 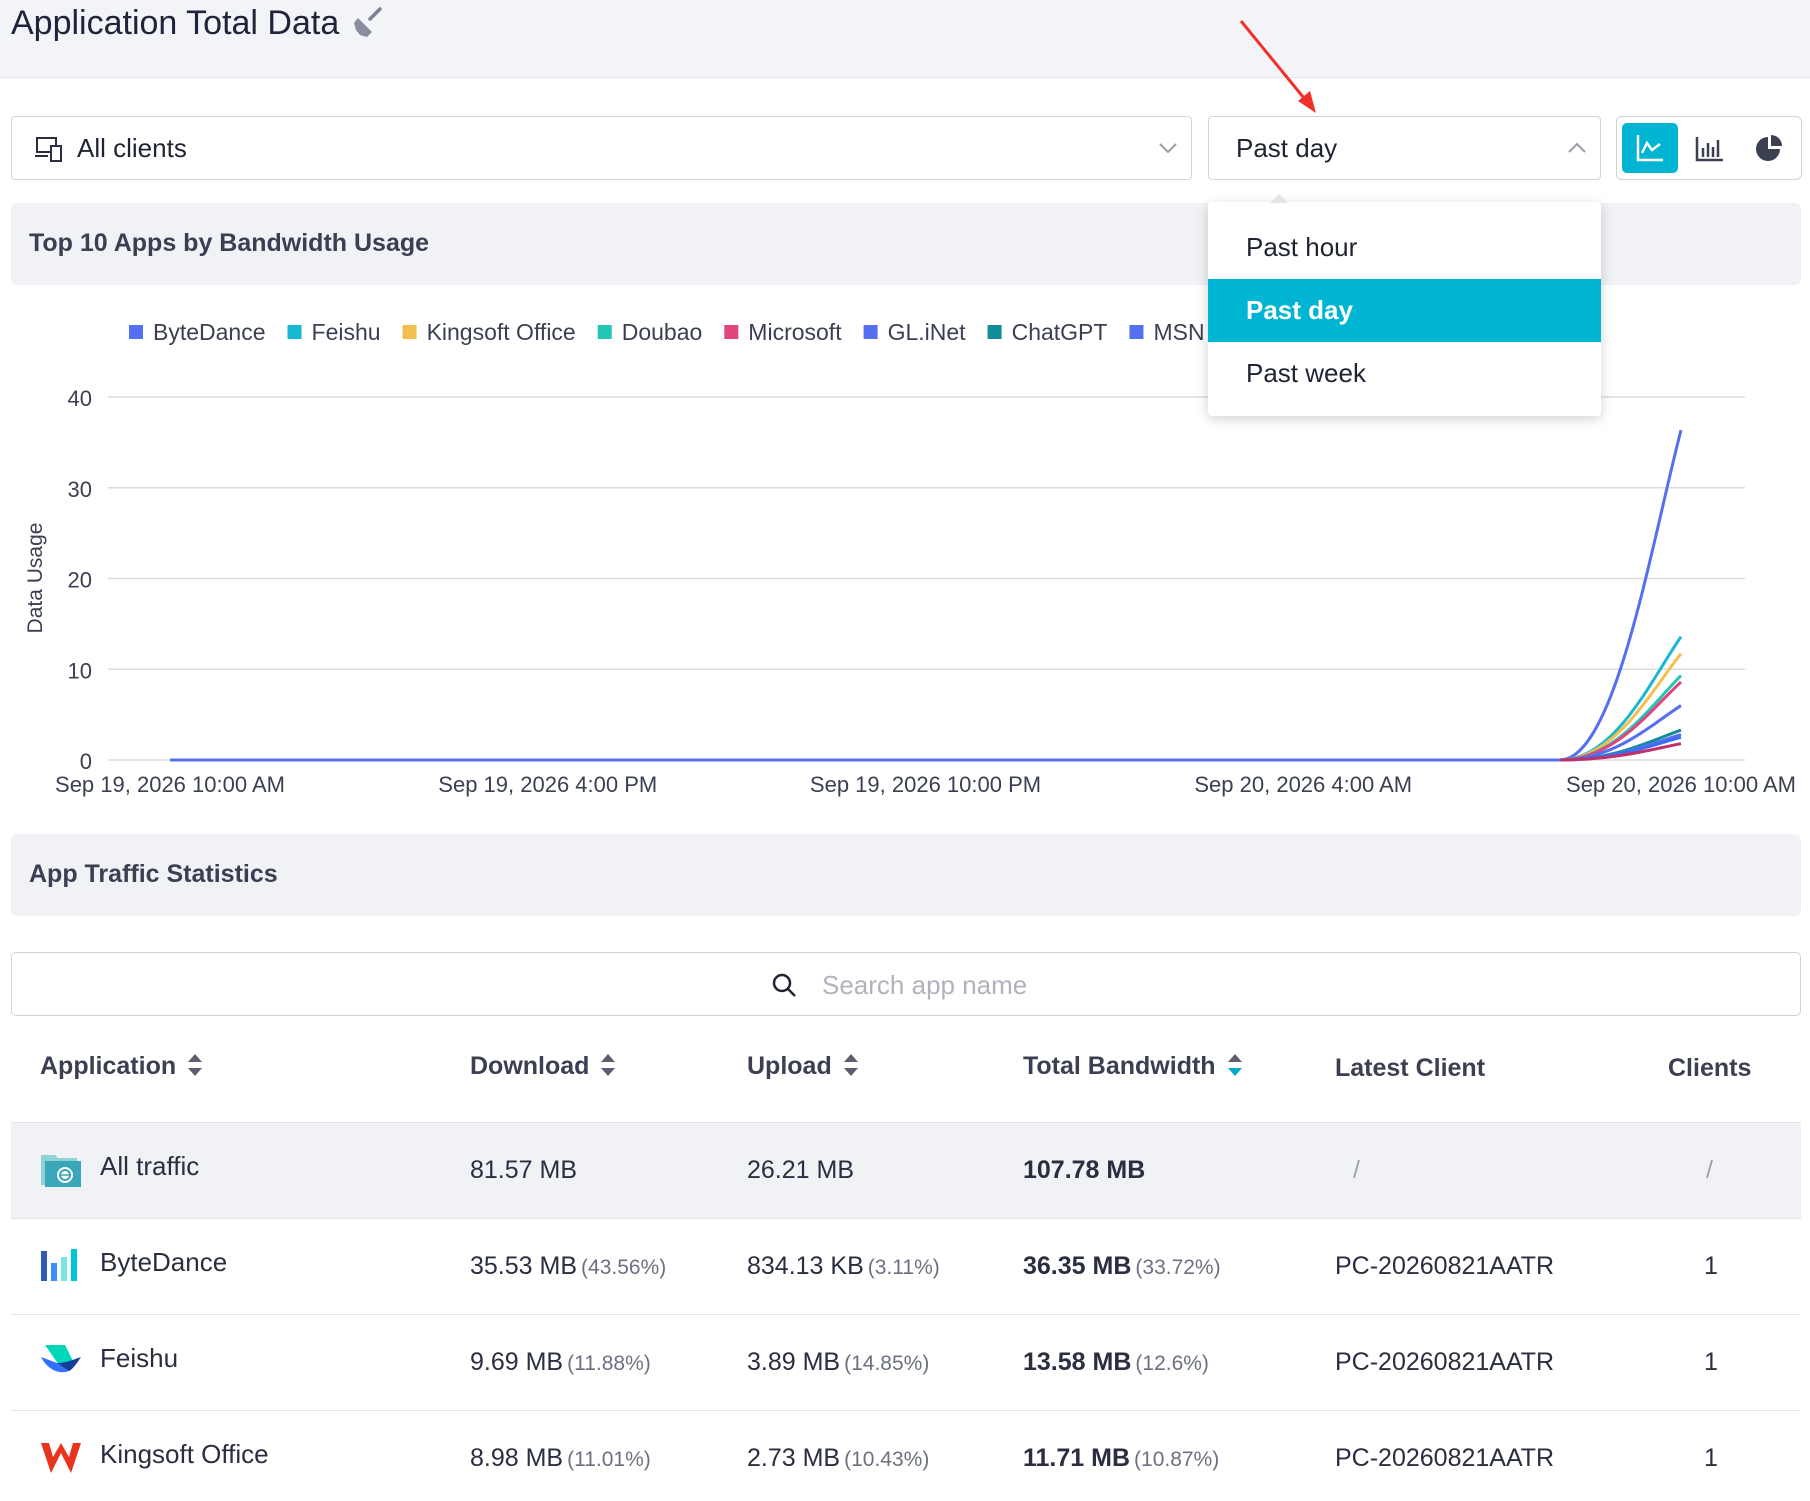 I want to click on legend-label: Microsoft, so click(x=795, y=332).